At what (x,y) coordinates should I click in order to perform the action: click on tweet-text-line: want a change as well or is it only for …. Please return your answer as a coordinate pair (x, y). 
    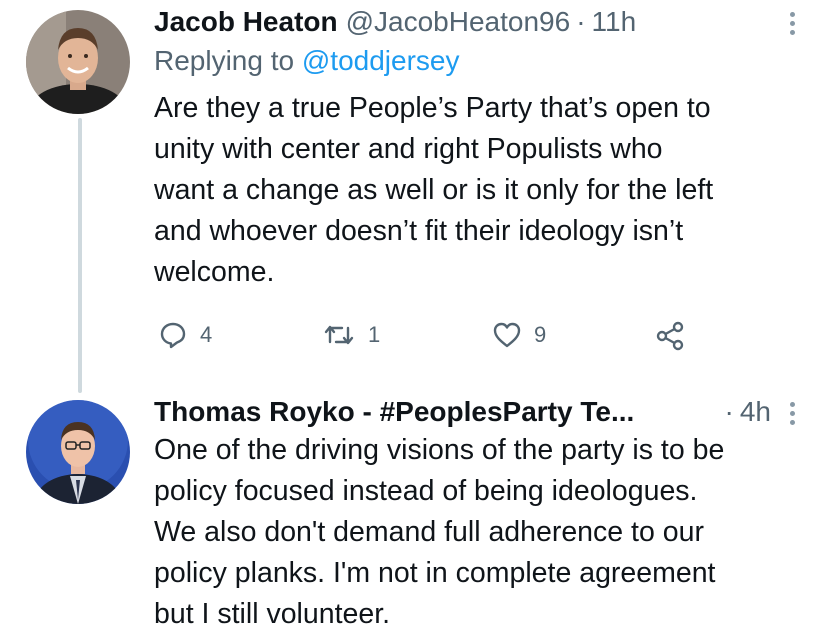
    Looking at the image, I should click on (434, 190).